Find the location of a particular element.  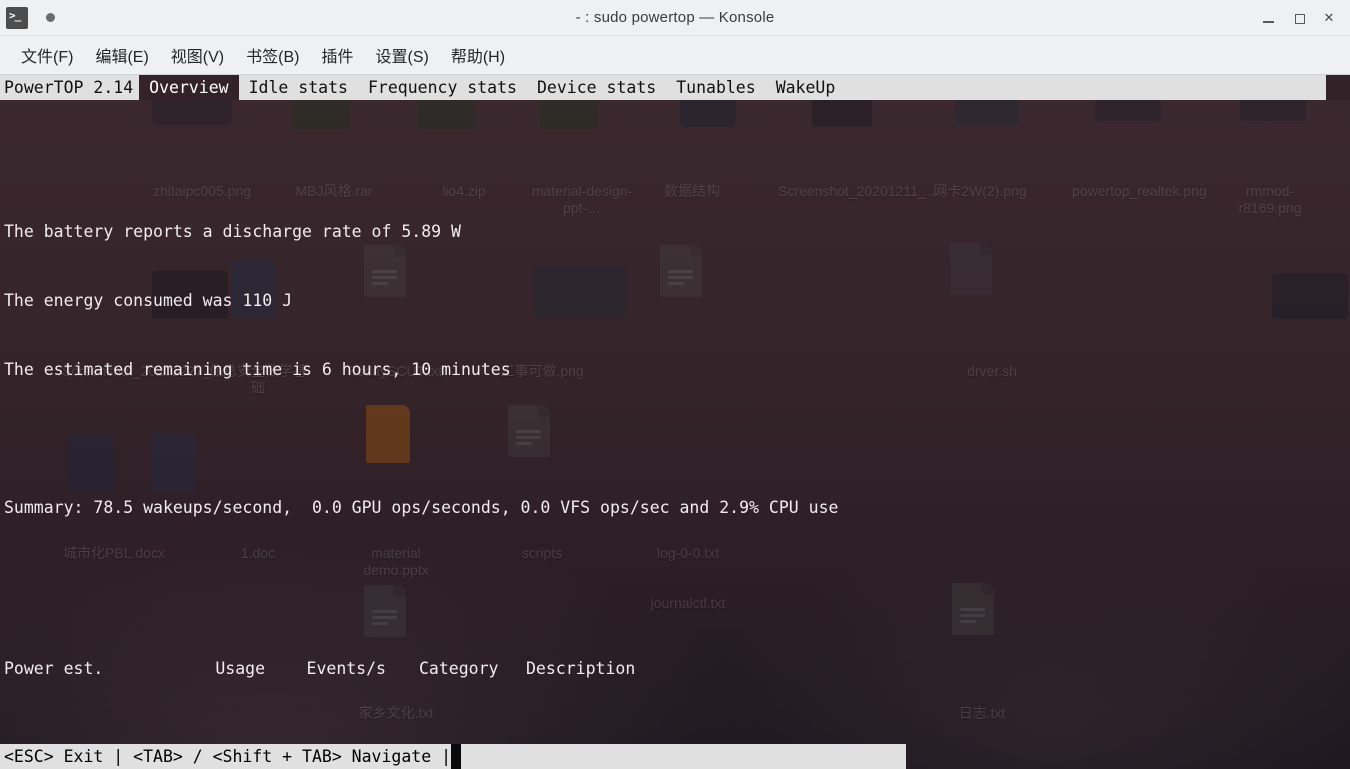

maximize-button is located at coordinates (1299, 18).